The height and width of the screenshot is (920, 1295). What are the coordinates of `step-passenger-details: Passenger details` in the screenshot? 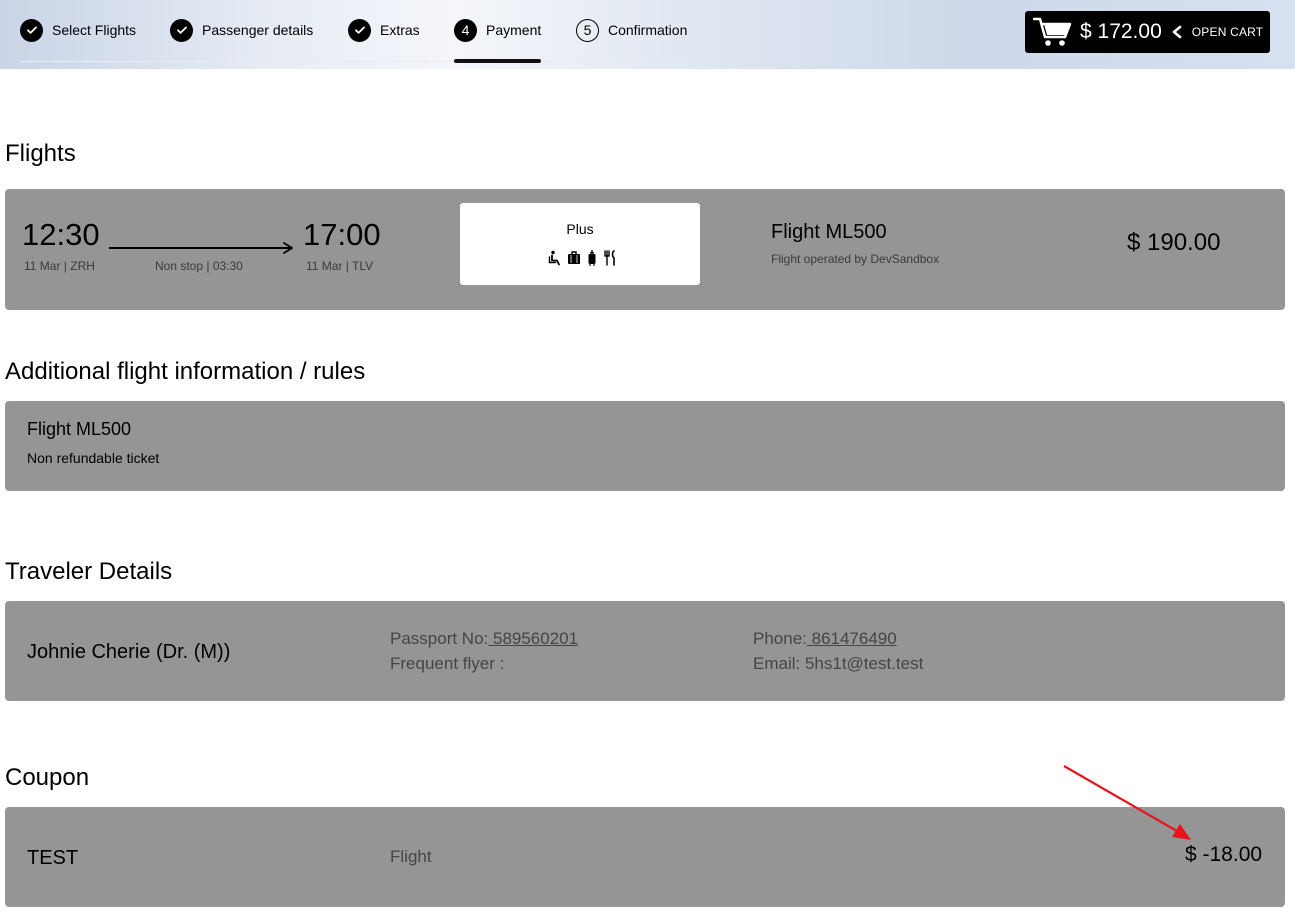 It's located at (241, 30).